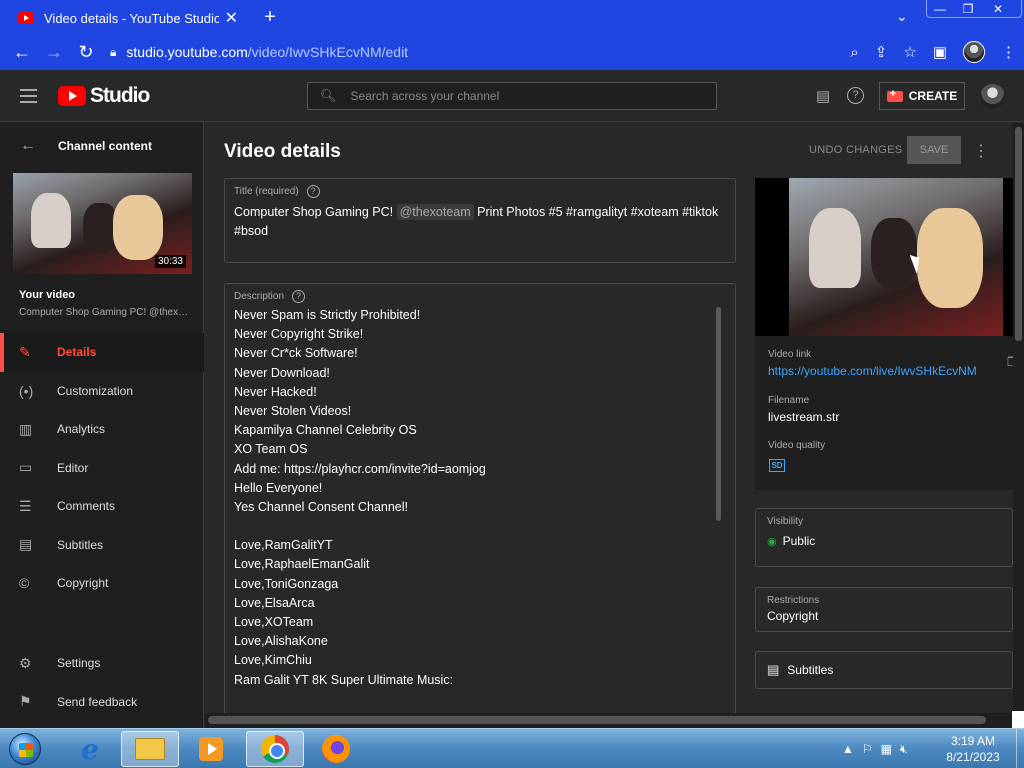  What do you see at coordinates (150, 749) in the screenshot?
I see `taskbar-file-explorer` at bounding box center [150, 749].